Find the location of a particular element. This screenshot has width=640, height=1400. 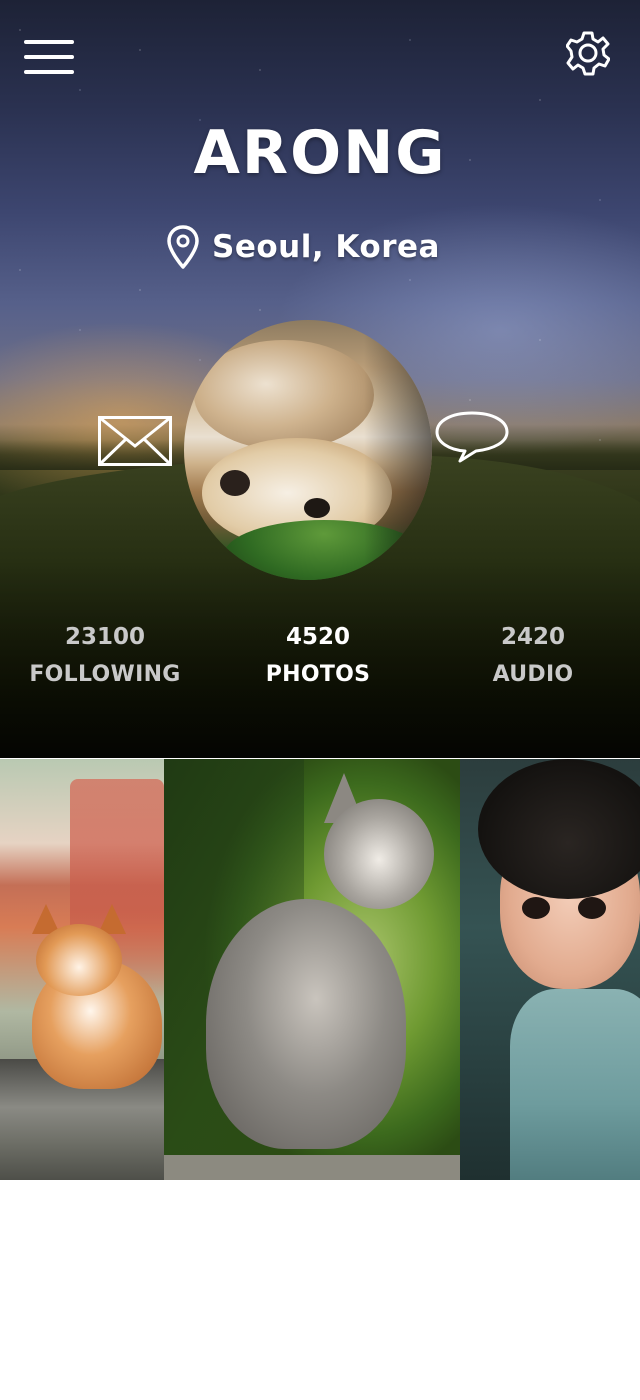

stat-audio: 2420 AUDIO is located at coordinates (533, 653).